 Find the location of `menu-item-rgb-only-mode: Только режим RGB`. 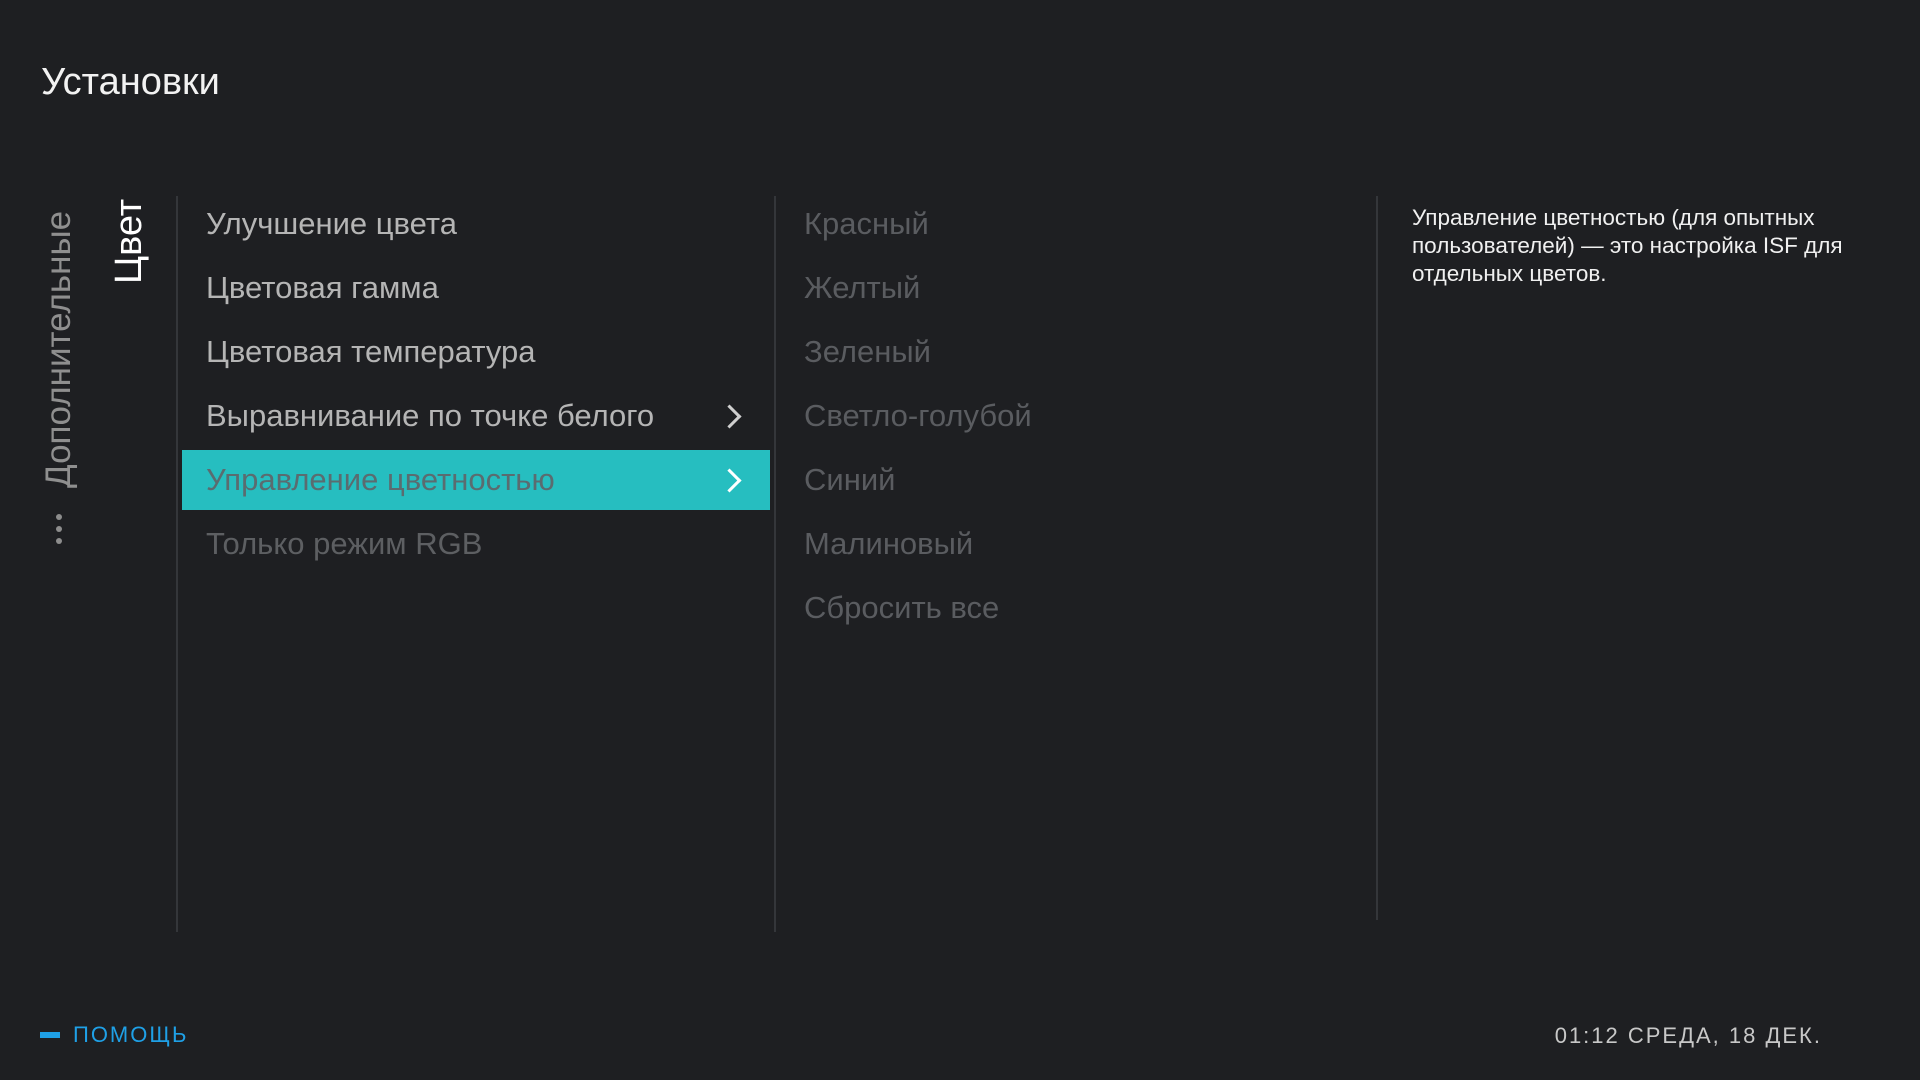

menu-item-rgb-only-mode: Только режим RGB is located at coordinates (476, 544).